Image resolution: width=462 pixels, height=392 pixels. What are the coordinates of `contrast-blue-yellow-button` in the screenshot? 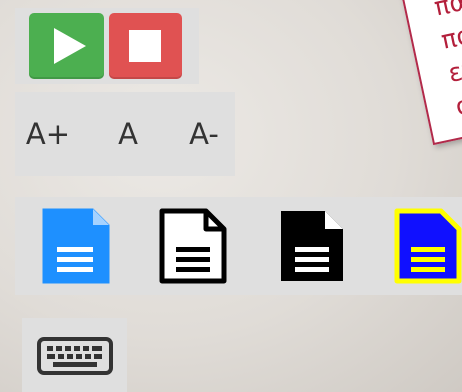 It's located at (427, 246).